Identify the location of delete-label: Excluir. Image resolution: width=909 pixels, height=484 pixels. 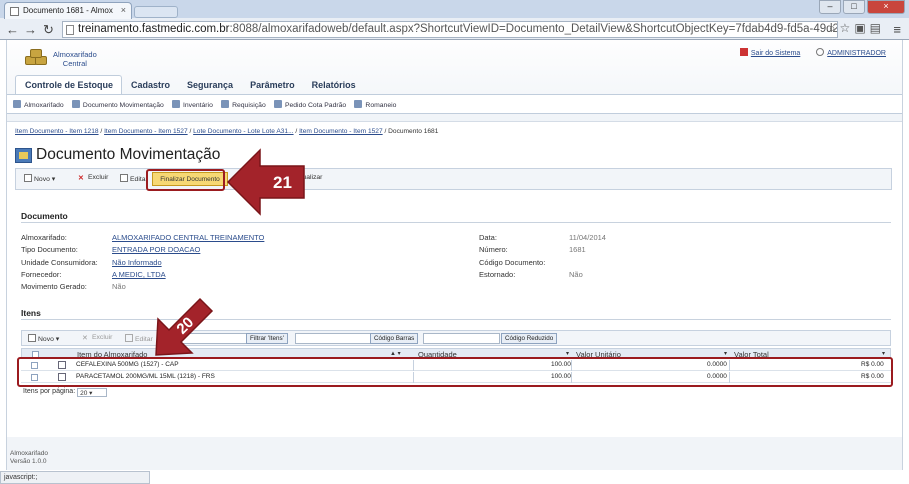
(98, 177).